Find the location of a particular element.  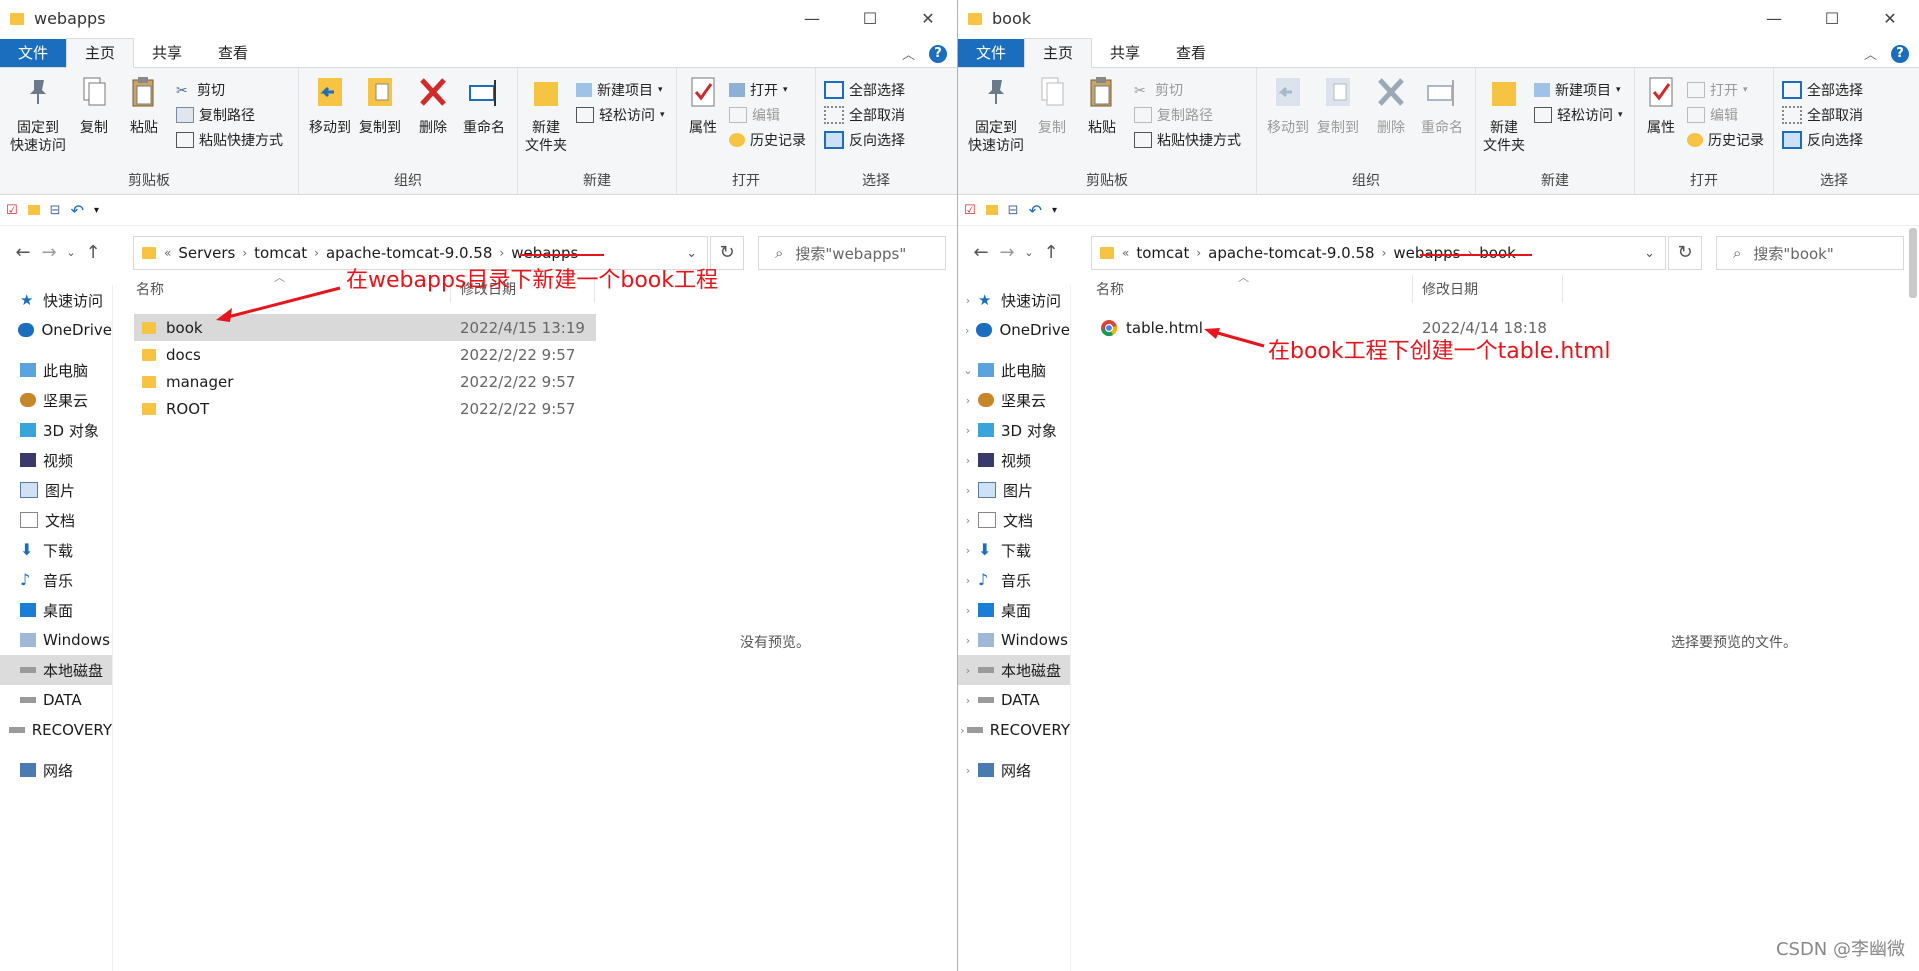

sidebar-item-onedrive: › OneDrive is located at coordinates (1014, 330).